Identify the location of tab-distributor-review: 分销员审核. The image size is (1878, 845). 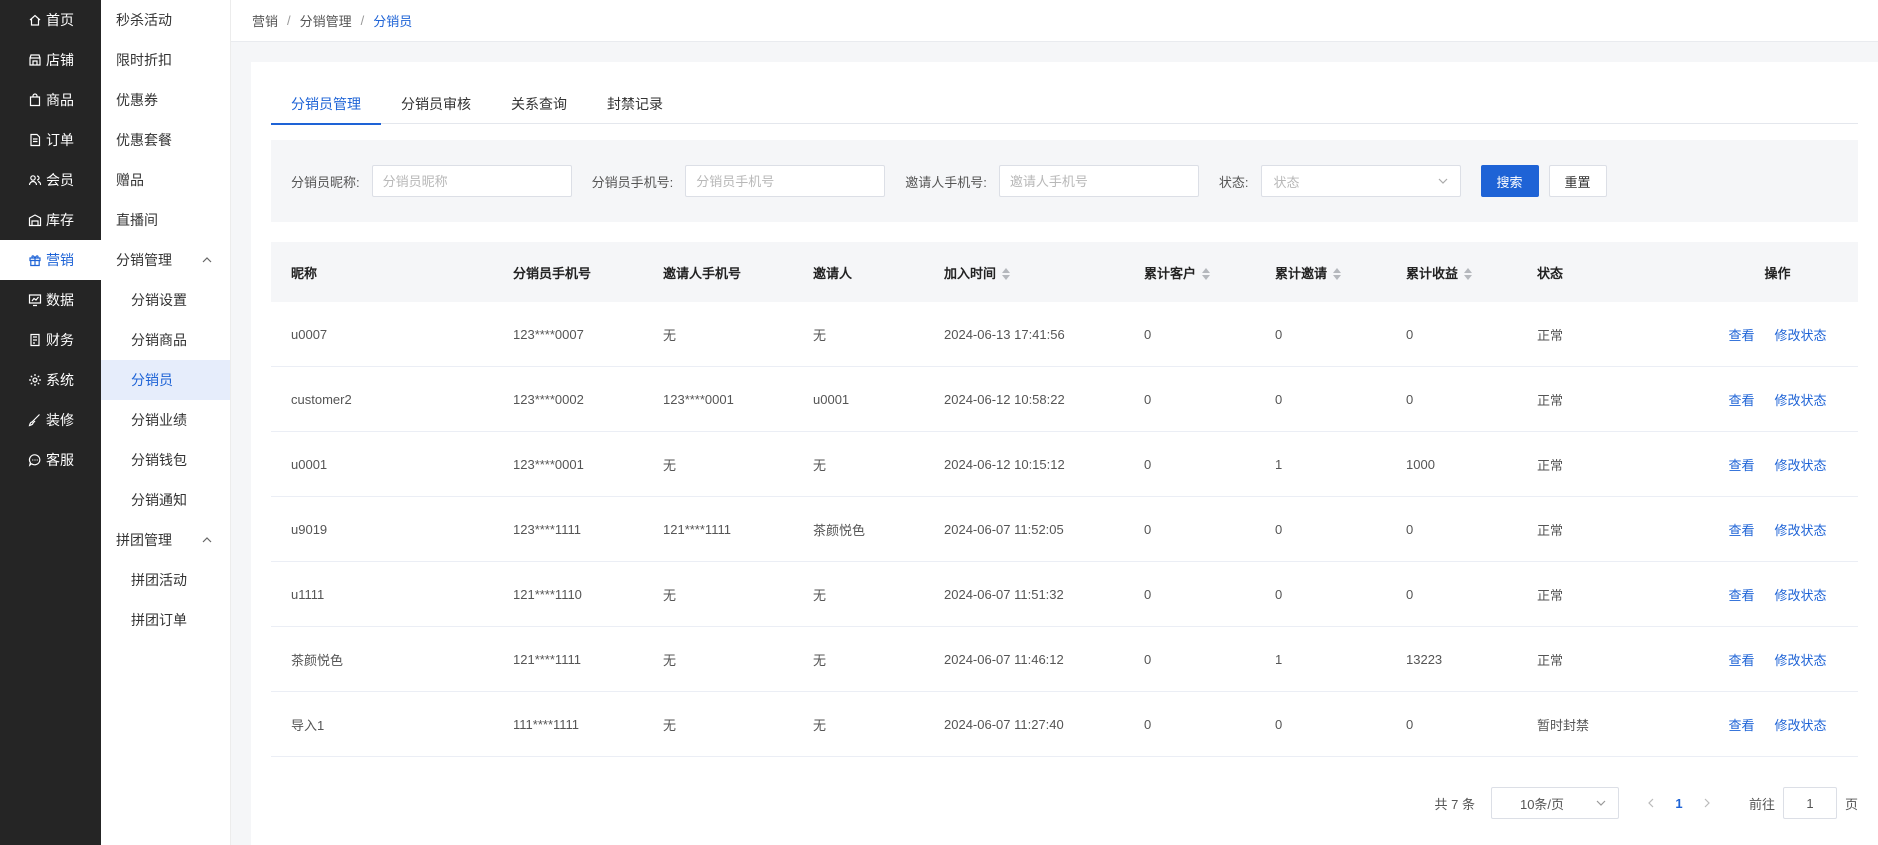
(436, 104).